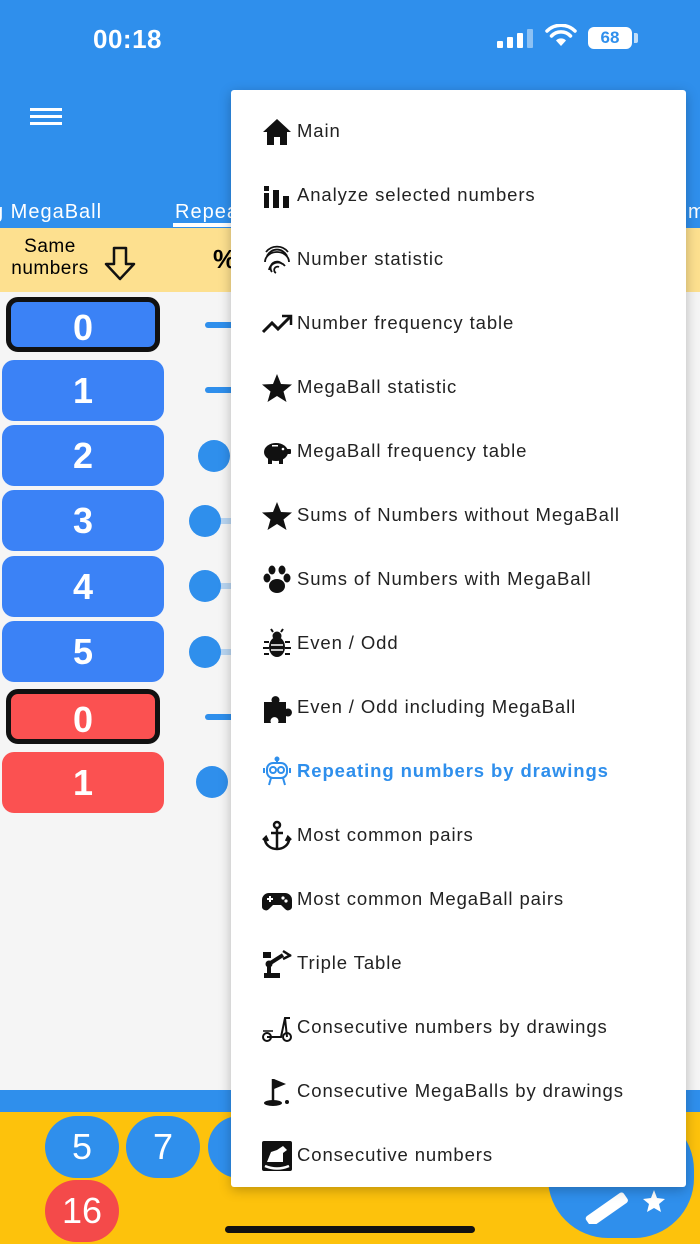  Describe the element at coordinates (277, 835) in the screenshot. I see `anchor-icon` at that location.